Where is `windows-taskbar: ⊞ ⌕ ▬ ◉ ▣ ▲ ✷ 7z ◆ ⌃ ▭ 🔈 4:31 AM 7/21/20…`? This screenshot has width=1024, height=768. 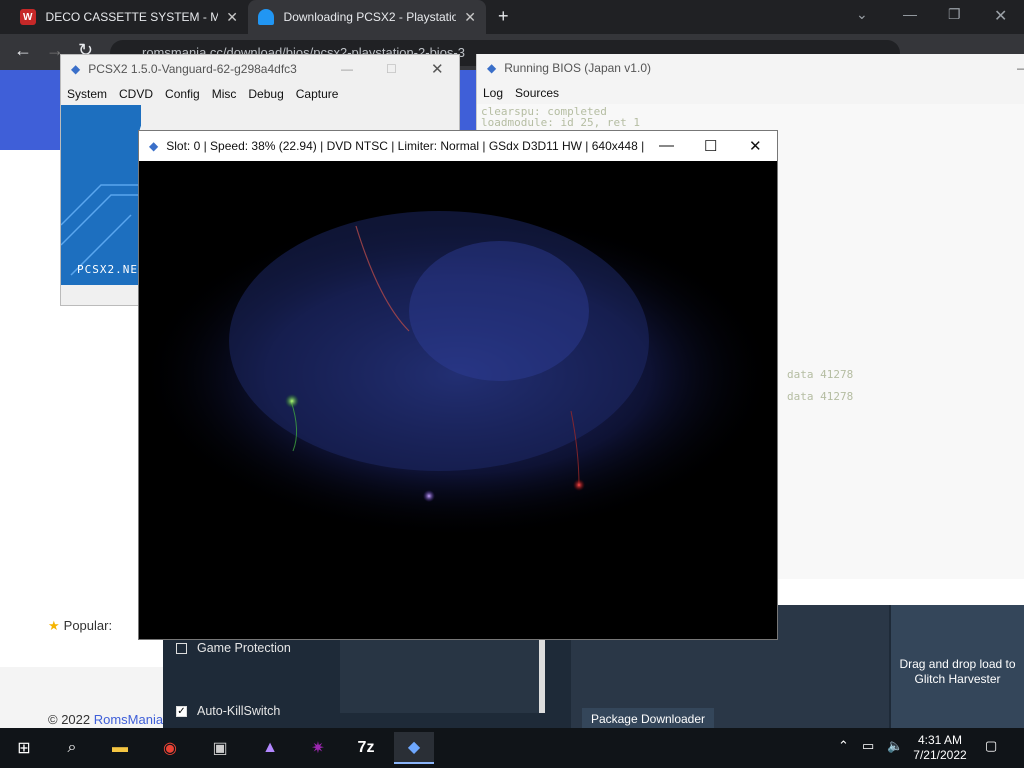 windows-taskbar: ⊞ ⌕ ▬ ◉ ▣ ▲ ✷ 7z ◆ ⌃ ▭ 🔈 4:31 AM 7/21/20… is located at coordinates (512, 748).